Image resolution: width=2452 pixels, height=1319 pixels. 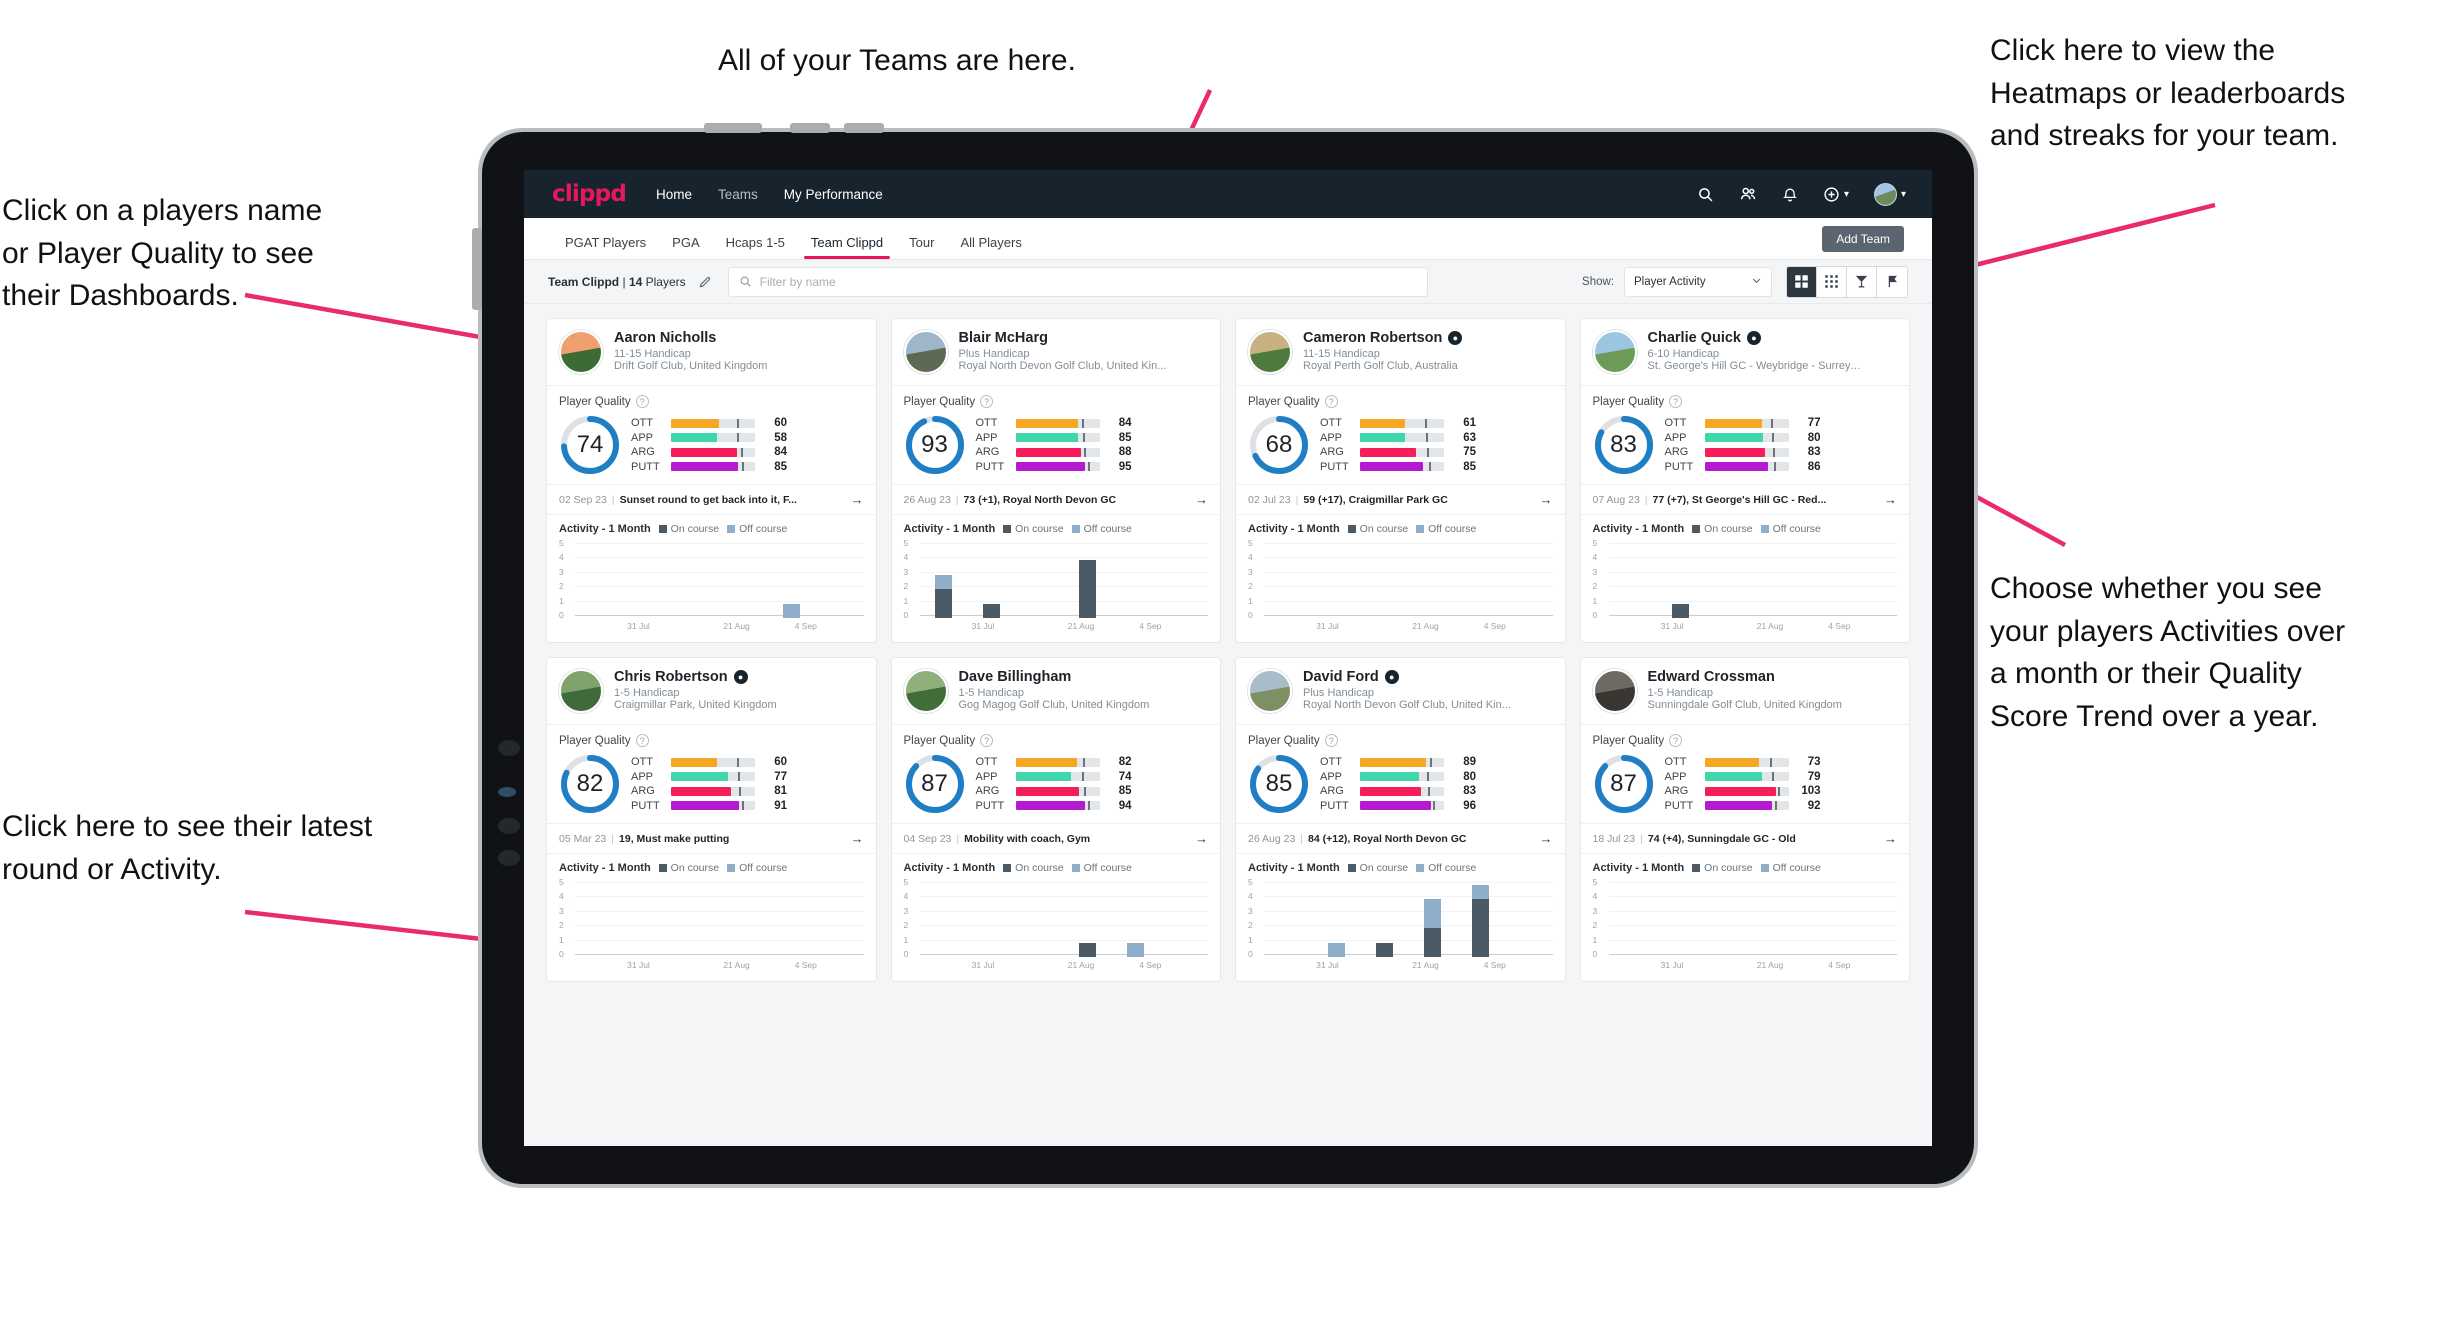 What do you see at coordinates (1063, 338) in the screenshot?
I see `player-name: Blair McHarg` at bounding box center [1063, 338].